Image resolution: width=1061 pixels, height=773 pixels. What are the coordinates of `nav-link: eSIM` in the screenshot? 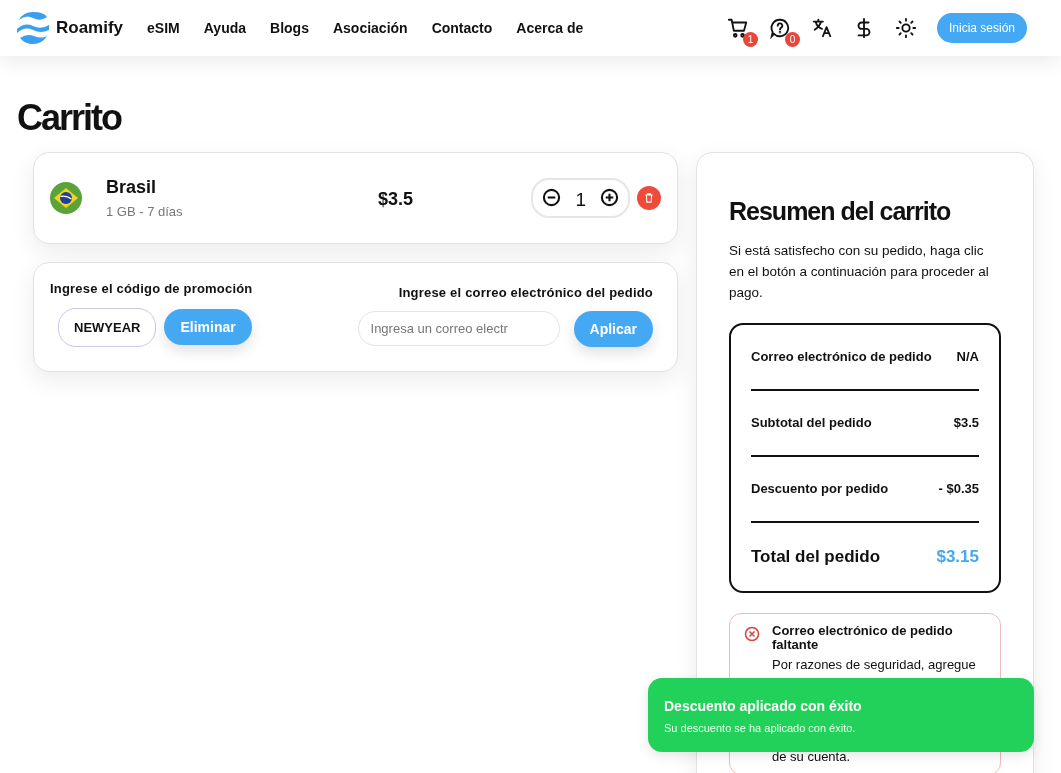 It's located at (163, 28).